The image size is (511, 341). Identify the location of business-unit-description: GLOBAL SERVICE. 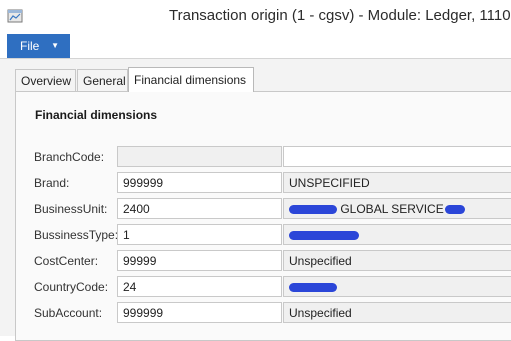
(397, 208).